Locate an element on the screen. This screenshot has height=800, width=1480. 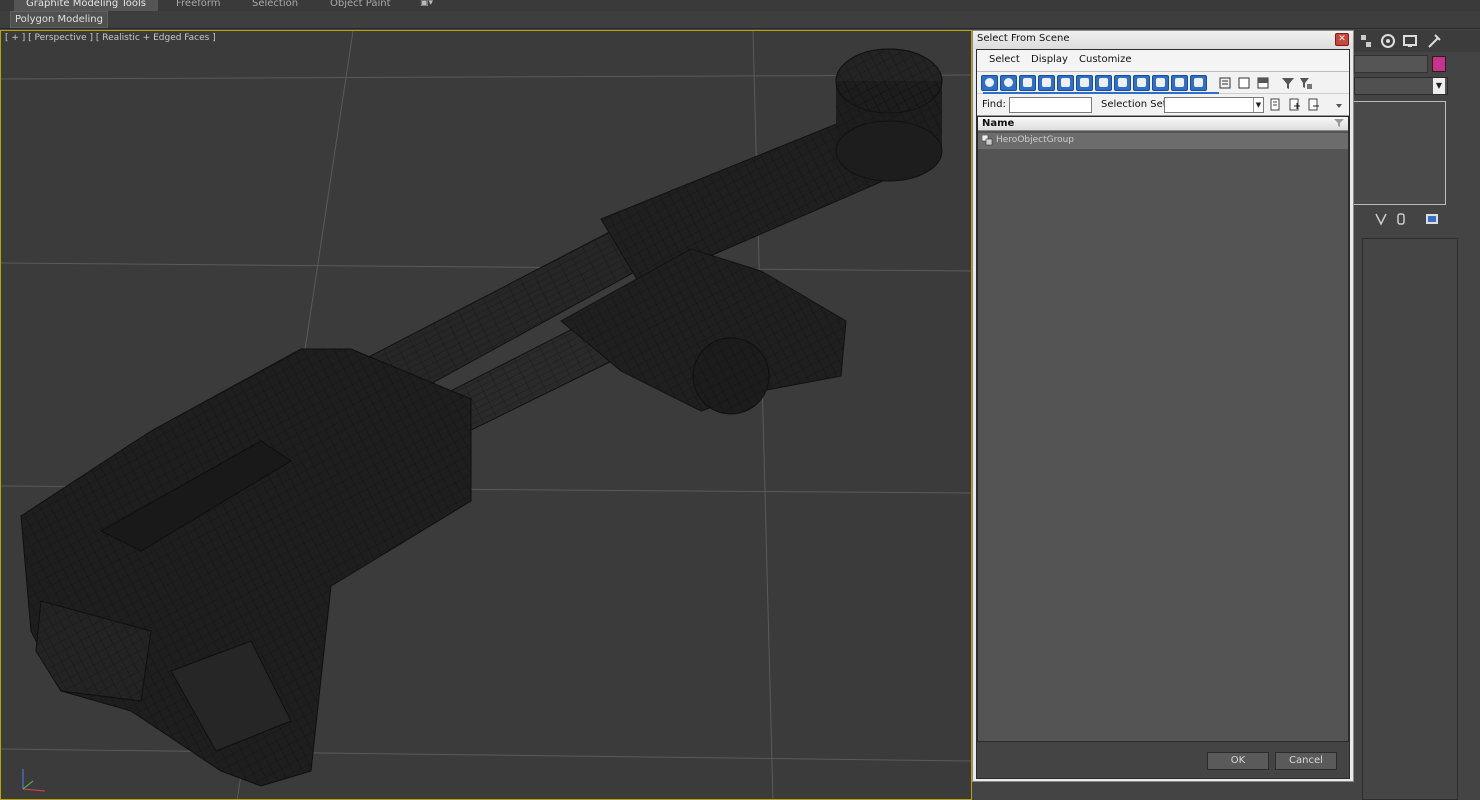
show-end-result-icon is located at coordinates (1401, 219).